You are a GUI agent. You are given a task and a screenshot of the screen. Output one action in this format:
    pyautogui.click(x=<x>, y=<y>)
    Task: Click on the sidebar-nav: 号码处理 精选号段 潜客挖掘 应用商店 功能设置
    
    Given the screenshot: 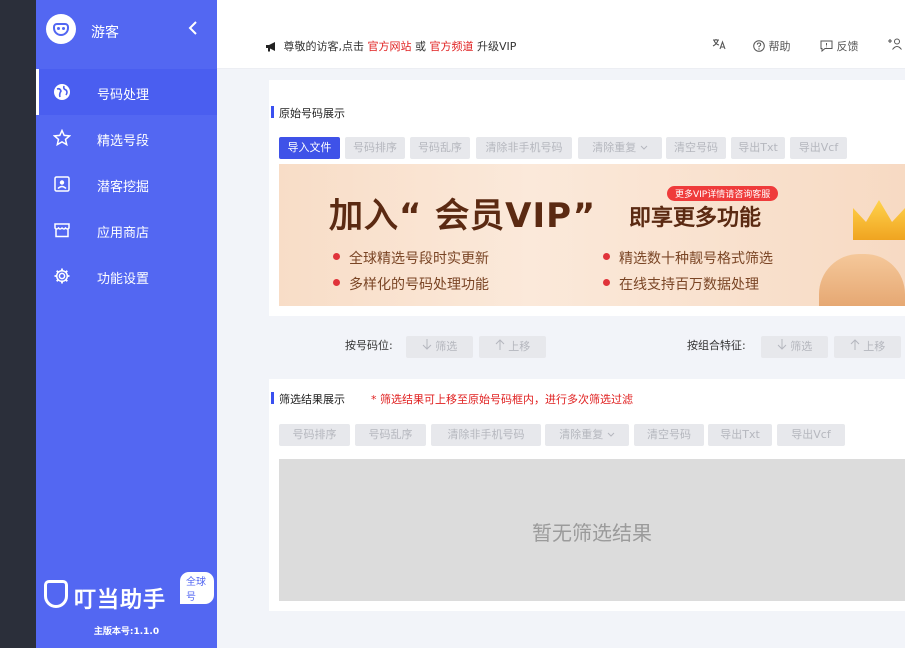 What is the action you would take?
    pyautogui.click(x=126, y=184)
    